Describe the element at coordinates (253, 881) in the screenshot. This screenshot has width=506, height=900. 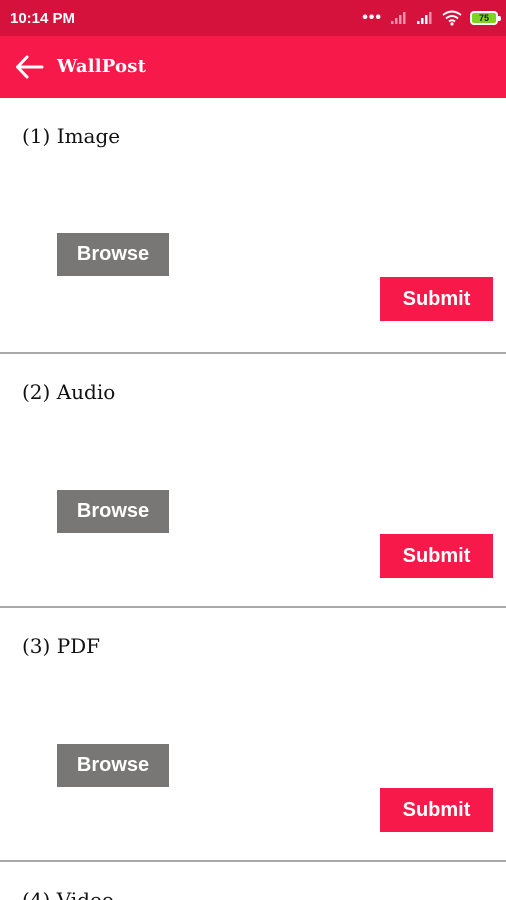
I see `upload-section-video: (4) Video` at that location.